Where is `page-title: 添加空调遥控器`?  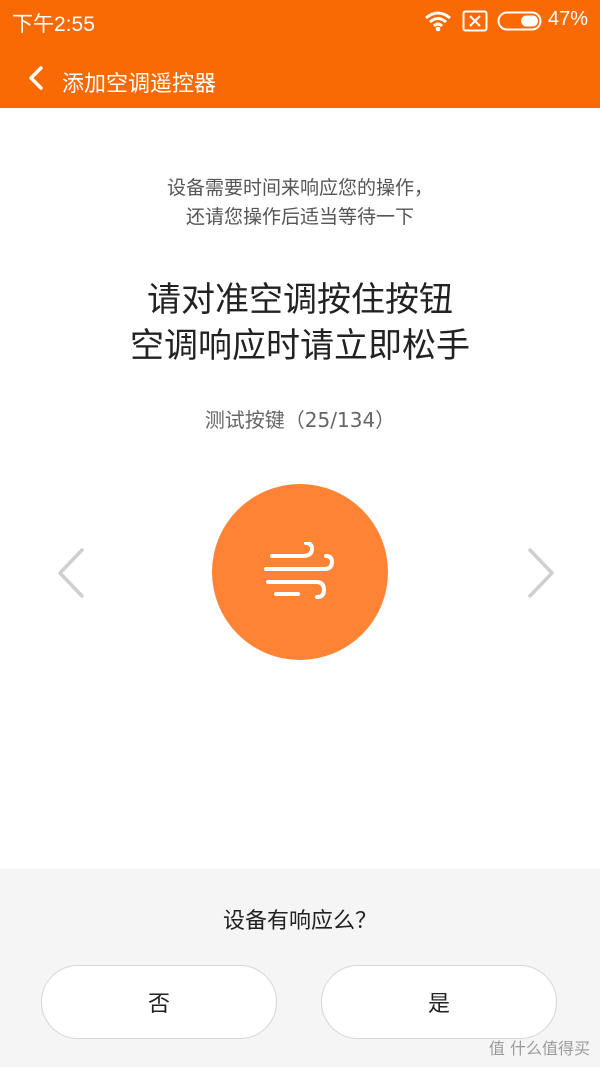 page-title: 添加空调遥控器 is located at coordinates (139, 84).